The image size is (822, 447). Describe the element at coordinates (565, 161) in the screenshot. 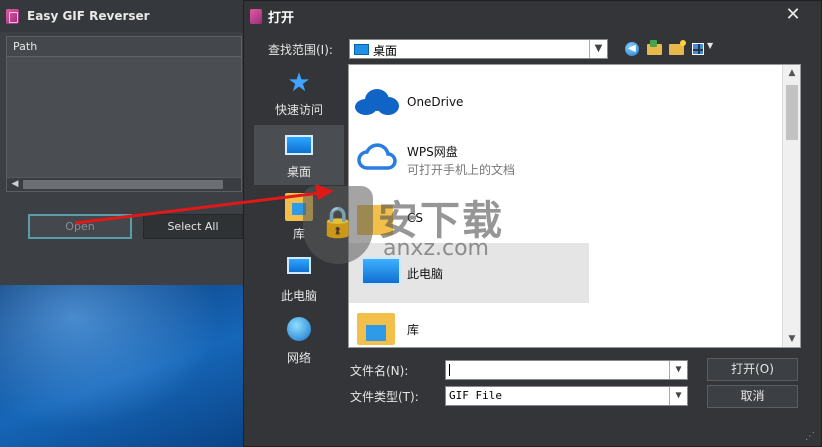

I see `list-item: WPS网盘 可打开手机上的文档` at that location.